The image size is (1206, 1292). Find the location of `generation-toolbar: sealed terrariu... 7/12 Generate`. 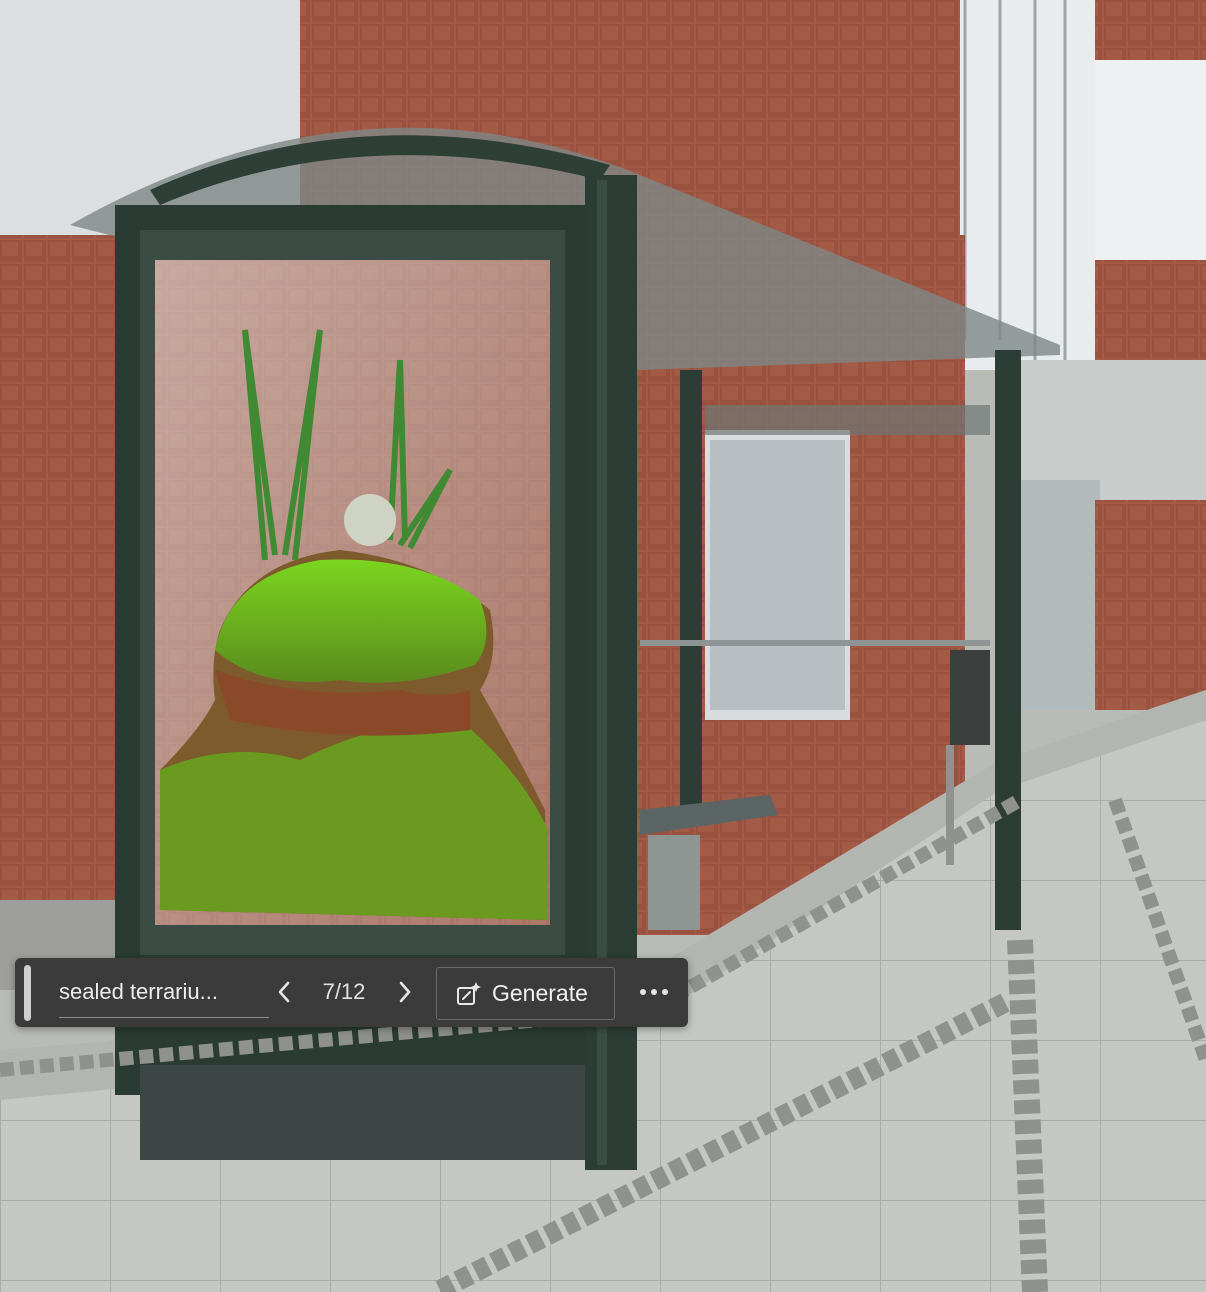

generation-toolbar: sealed terrariu... 7/12 Generate is located at coordinates (351, 992).